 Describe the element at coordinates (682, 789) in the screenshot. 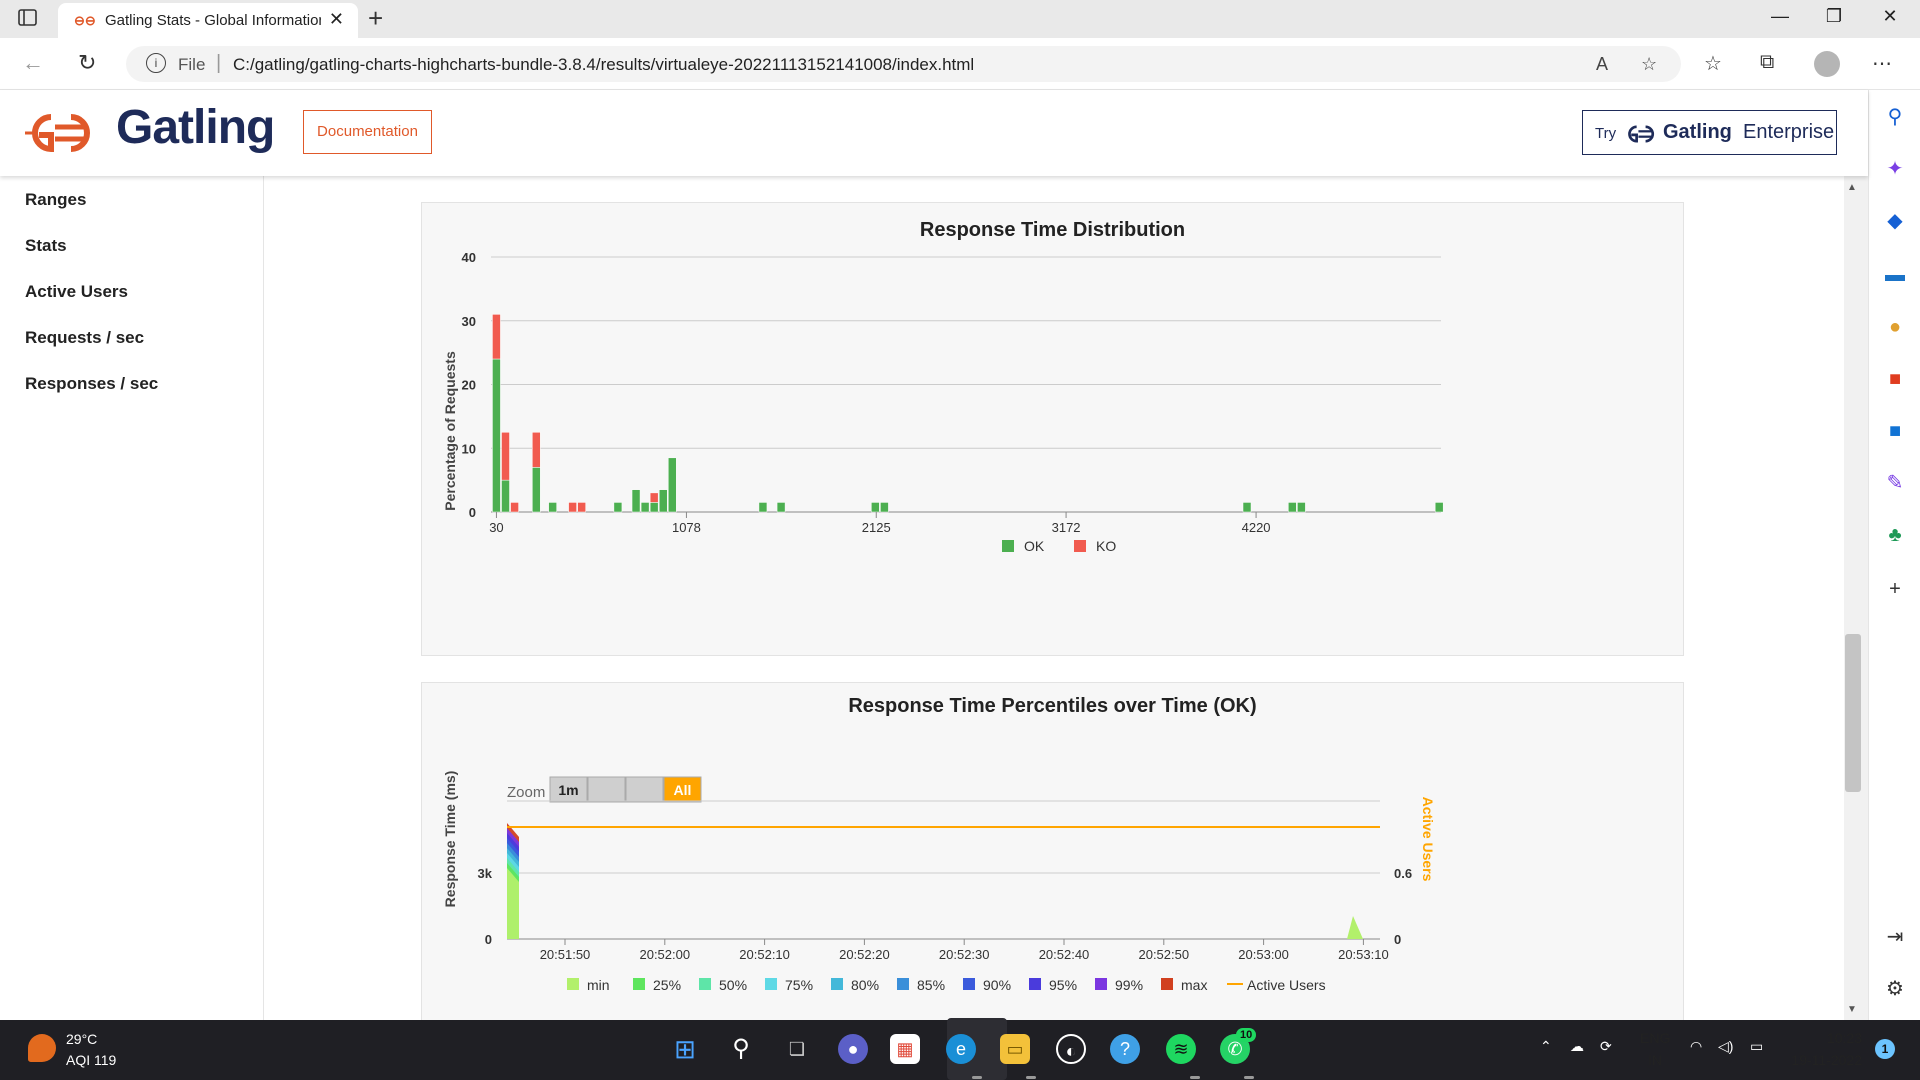

I see `zoom-button-all: All` at that location.